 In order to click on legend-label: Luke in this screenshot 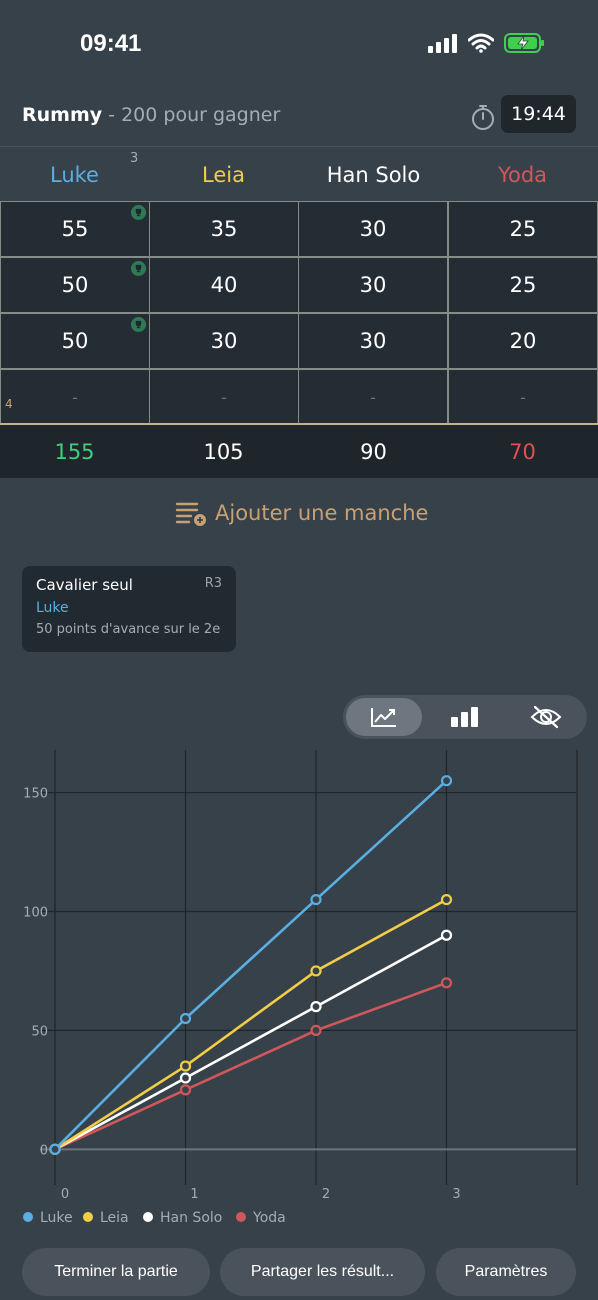, I will do `click(56, 1217)`.